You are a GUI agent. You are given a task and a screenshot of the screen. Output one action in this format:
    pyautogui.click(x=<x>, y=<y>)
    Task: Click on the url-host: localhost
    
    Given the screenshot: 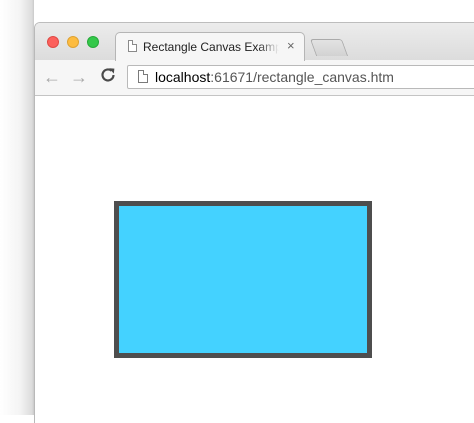 What is the action you would take?
    pyautogui.click(x=183, y=77)
    